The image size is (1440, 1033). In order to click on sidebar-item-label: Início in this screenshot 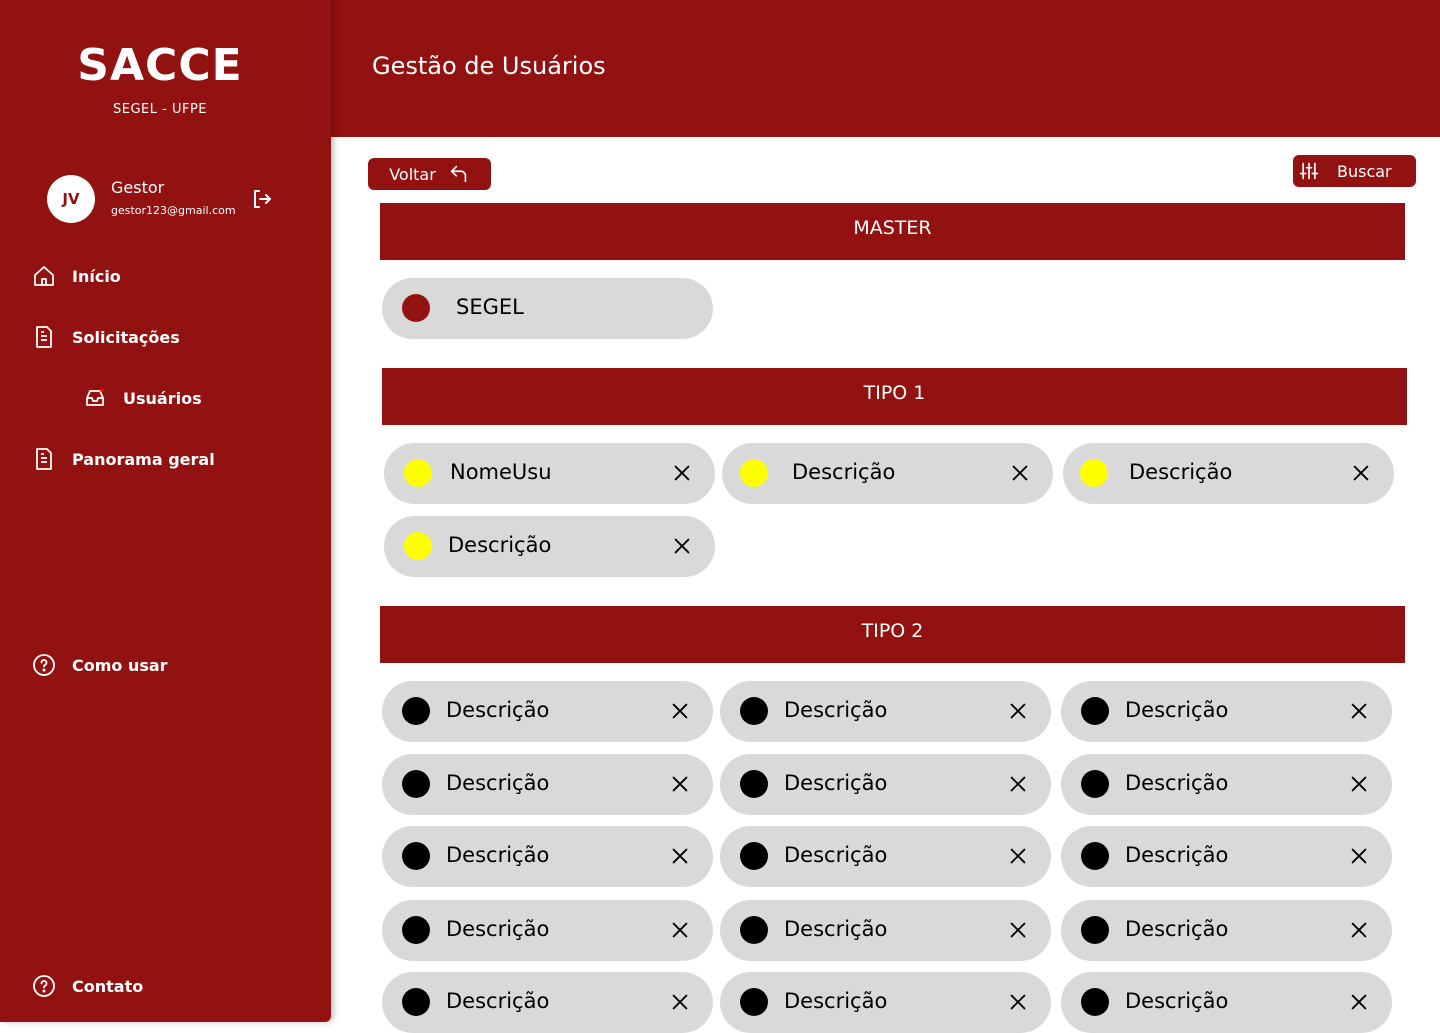, I will do `click(96, 276)`.